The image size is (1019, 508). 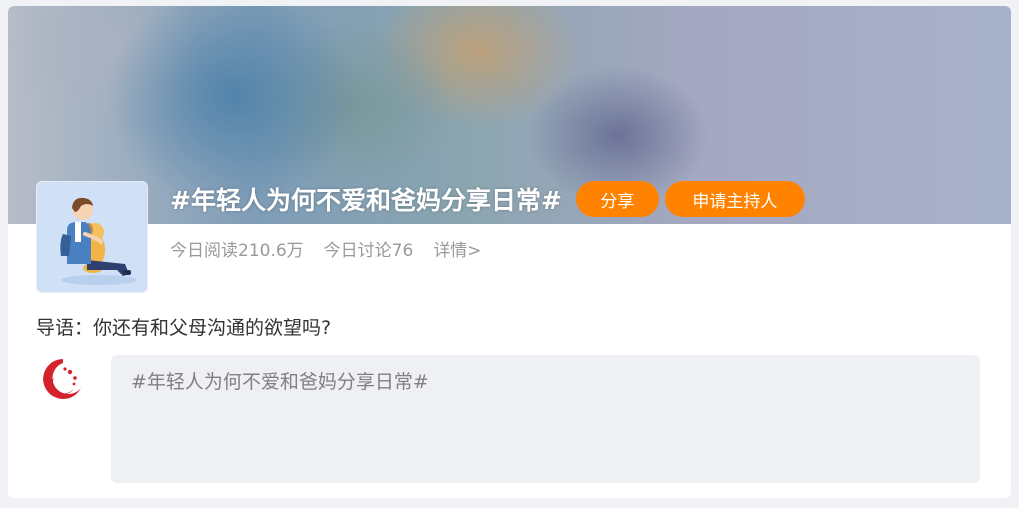 What do you see at coordinates (368, 251) in the screenshot?
I see `discussions-count: 今日讨论76` at bounding box center [368, 251].